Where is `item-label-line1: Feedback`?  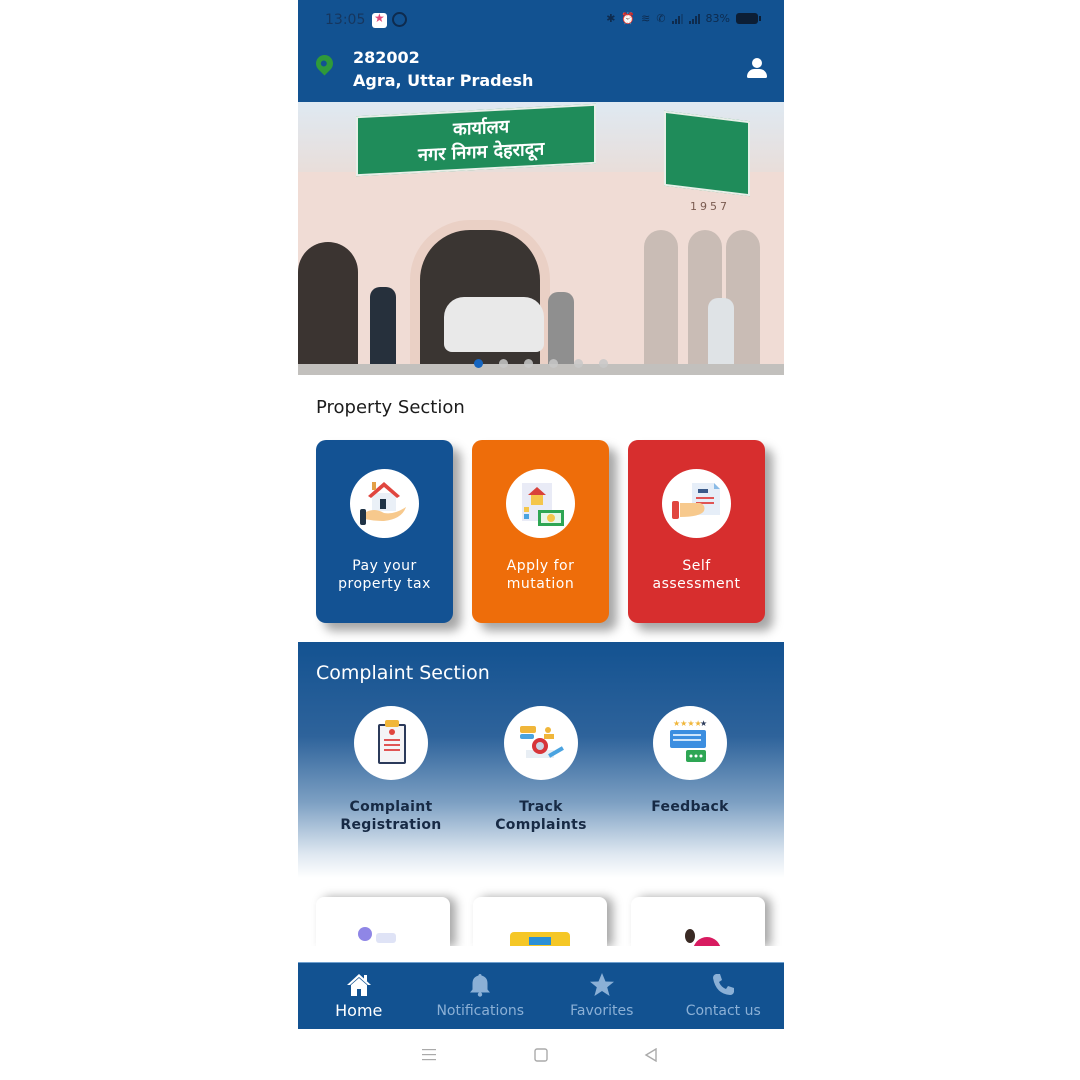
item-label-line1: Feedback is located at coordinates (690, 807).